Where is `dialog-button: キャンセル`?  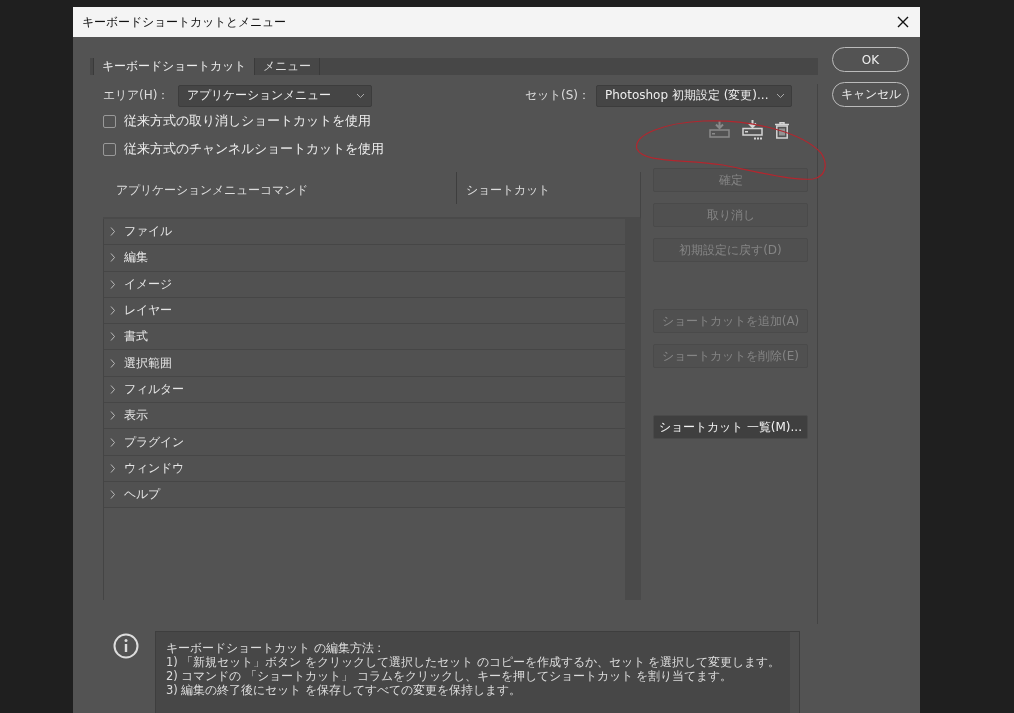
dialog-button: キャンセル is located at coordinates (870, 94).